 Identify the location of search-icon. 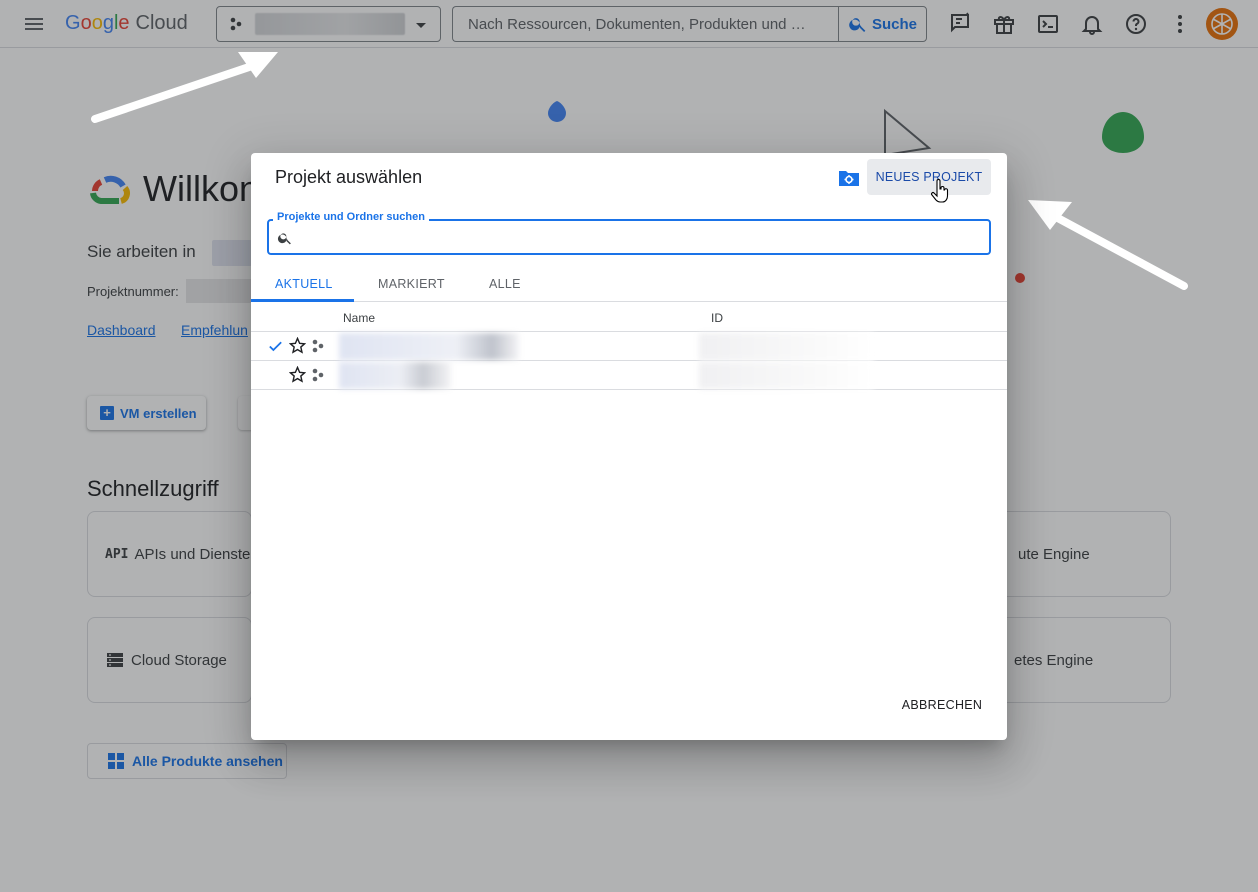
(284, 239).